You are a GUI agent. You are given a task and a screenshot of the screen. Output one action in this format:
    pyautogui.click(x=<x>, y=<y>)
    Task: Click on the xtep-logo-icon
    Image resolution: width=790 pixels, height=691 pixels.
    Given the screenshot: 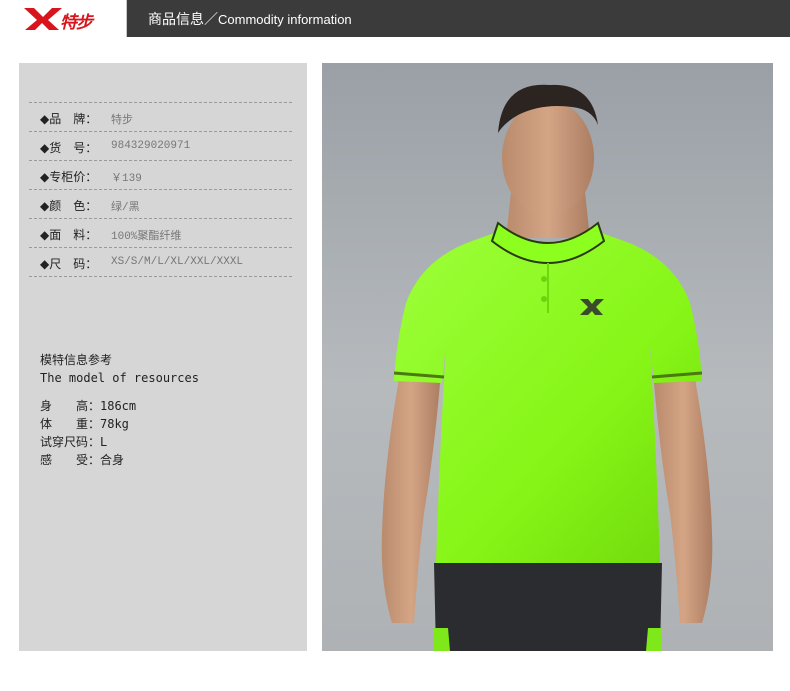 What is the action you would take?
    pyautogui.click(x=43, y=19)
    